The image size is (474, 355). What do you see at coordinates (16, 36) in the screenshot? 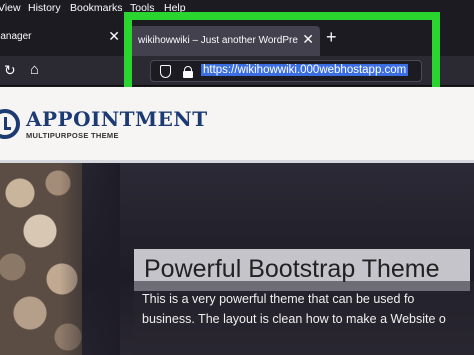
I see `tab-manager-label: Manager` at bounding box center [16, 36].